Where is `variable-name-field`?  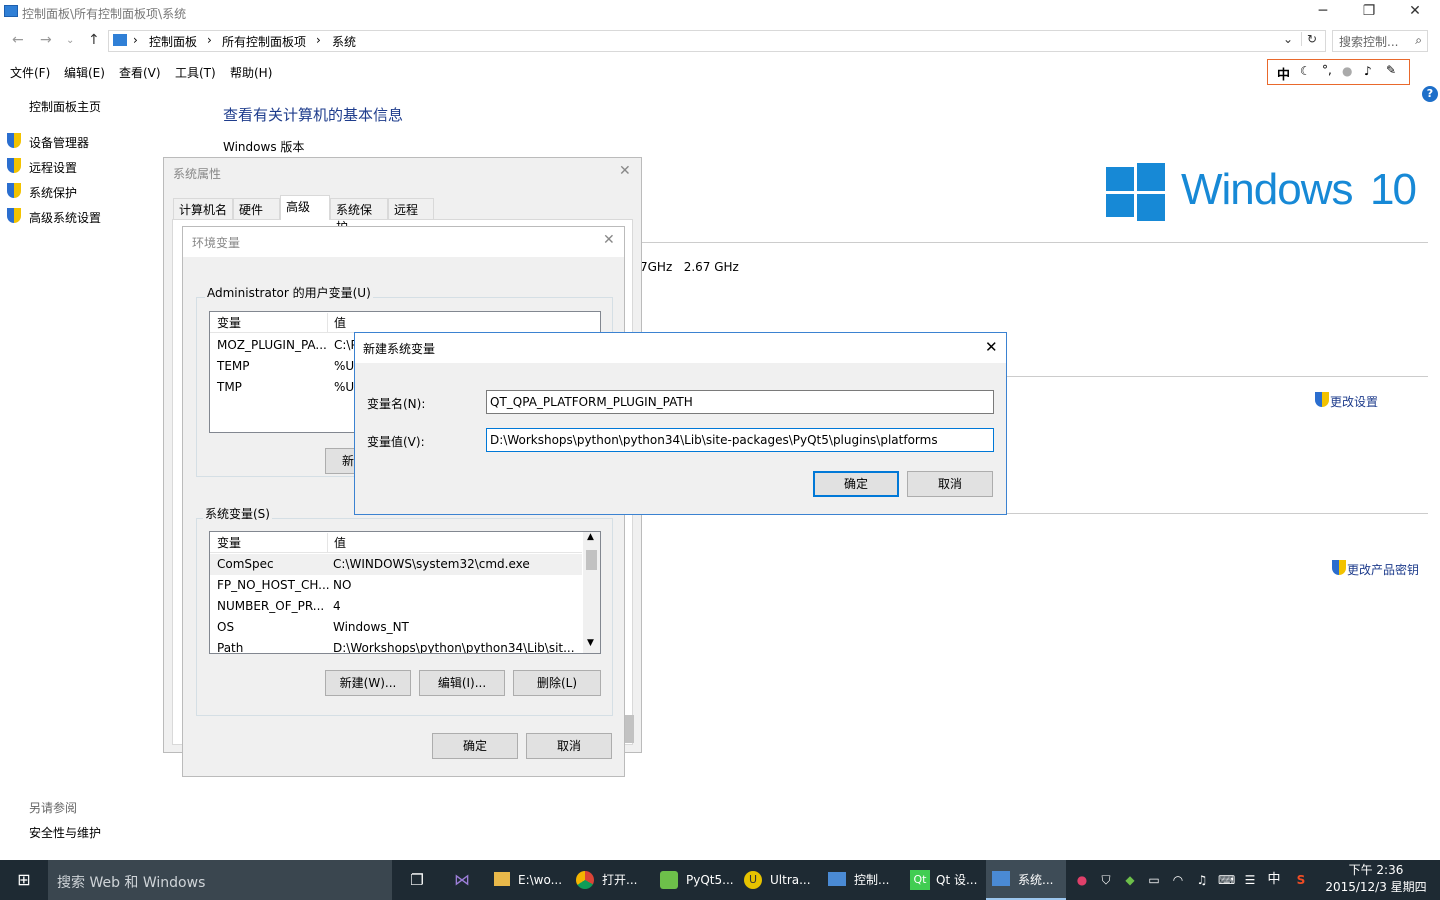 variable-name-field is located at coordinates (740, 402).